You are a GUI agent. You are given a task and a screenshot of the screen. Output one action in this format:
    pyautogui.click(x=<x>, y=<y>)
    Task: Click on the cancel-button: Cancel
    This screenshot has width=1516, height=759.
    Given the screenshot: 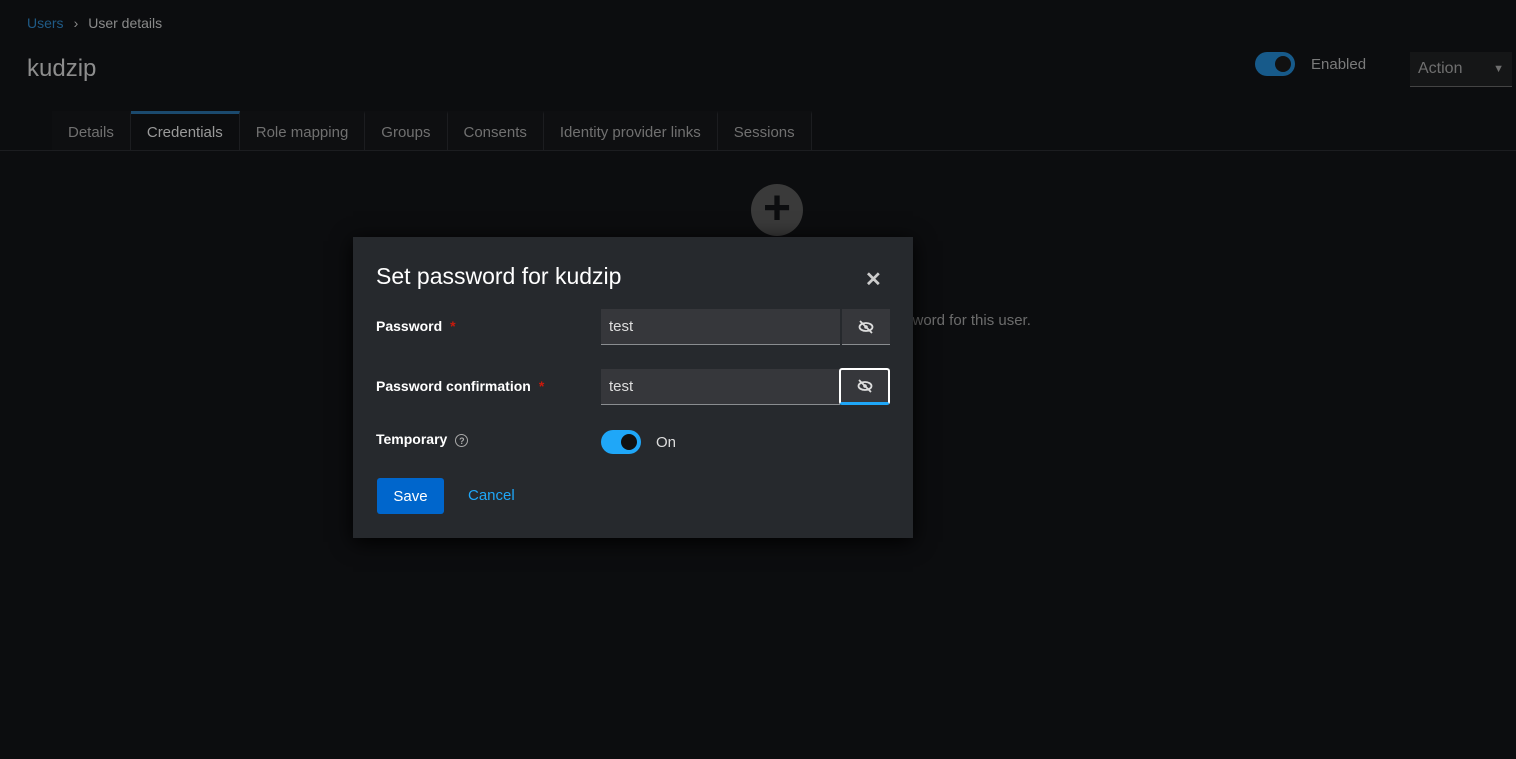 What is the action you would take?
    pyautogui.click(x=491, y=495)
    